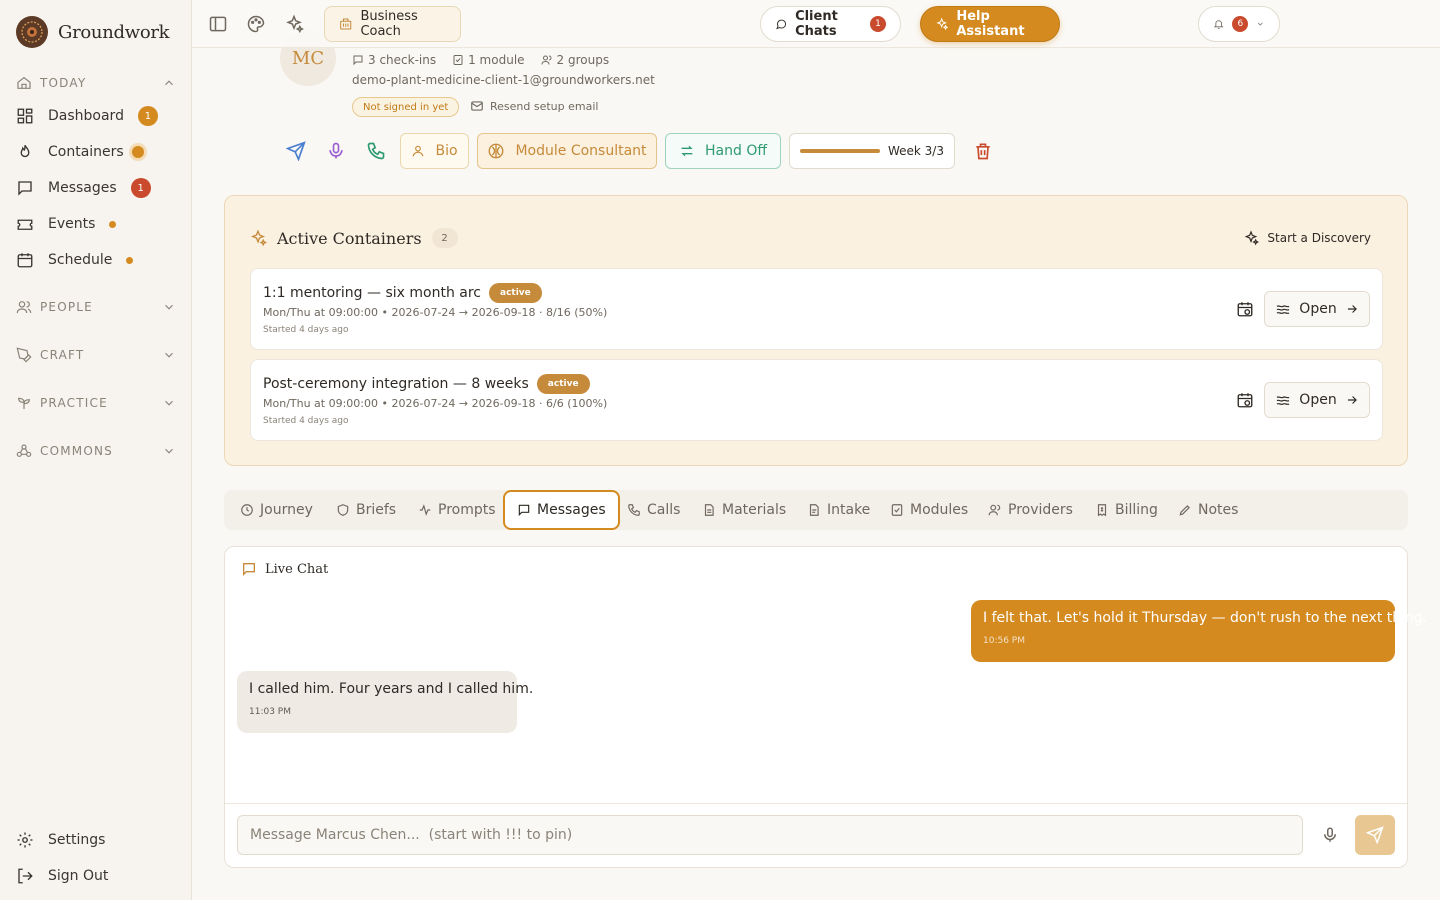  I want to click on tab-label: Messages, so click(571, 510).